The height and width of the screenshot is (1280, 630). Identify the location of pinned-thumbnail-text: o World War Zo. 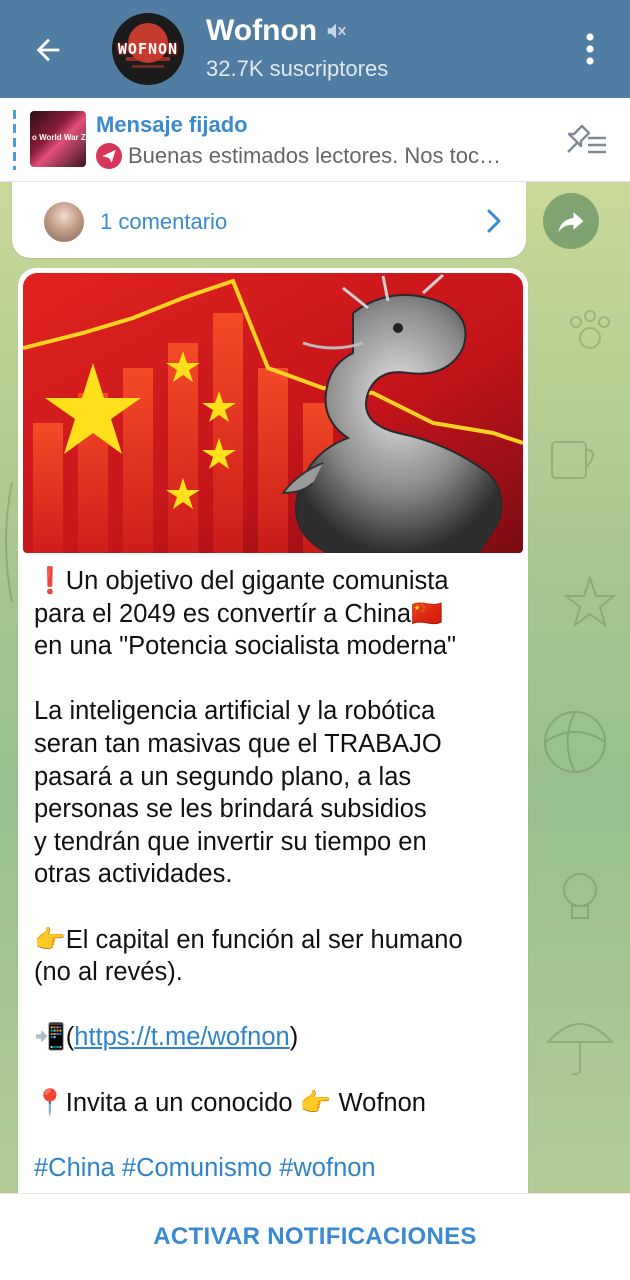
(59, 137).